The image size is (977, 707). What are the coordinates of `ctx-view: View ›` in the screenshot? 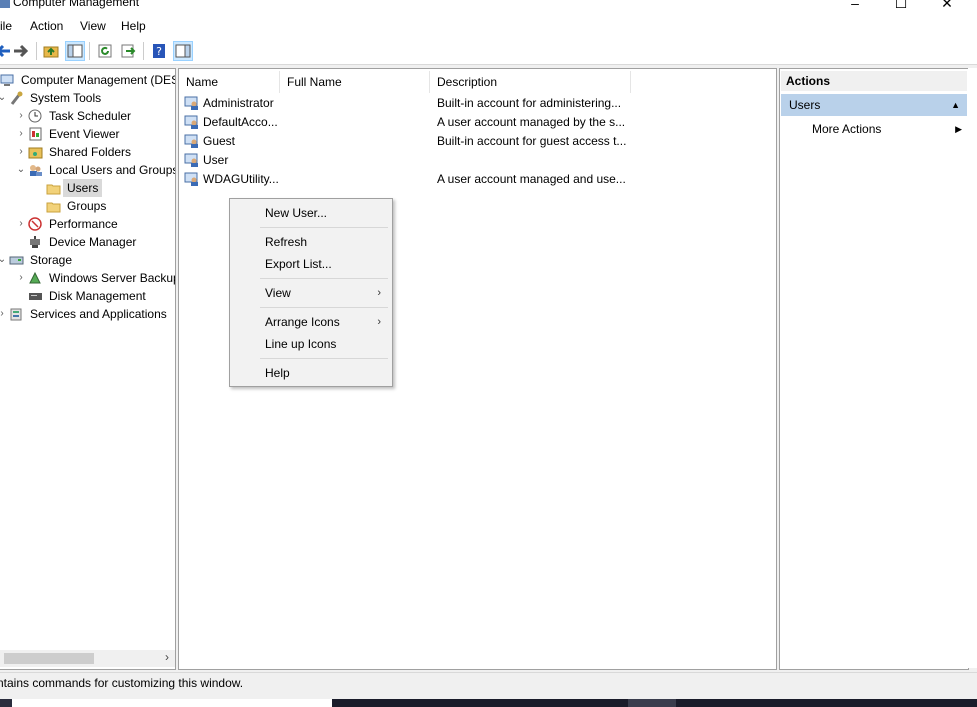 It's located at (311, 293).